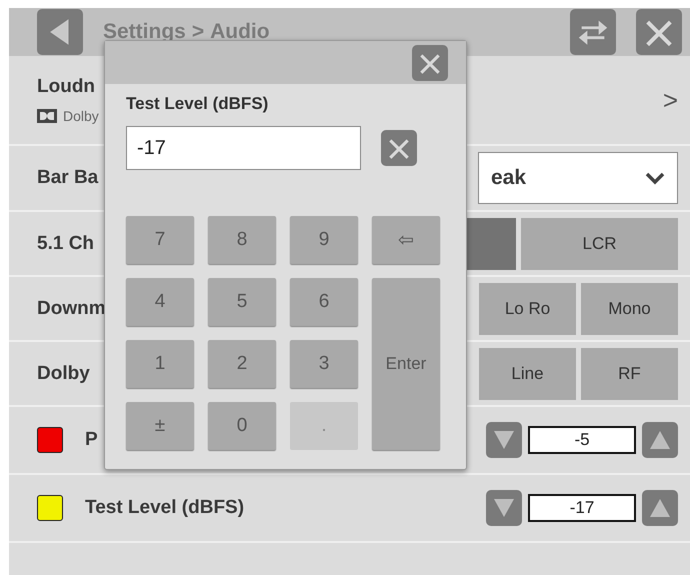 The image size is (690, 575). Describe the element at coordinates (582, 440) in the screenshot. I see `value-field: -5` at that location.